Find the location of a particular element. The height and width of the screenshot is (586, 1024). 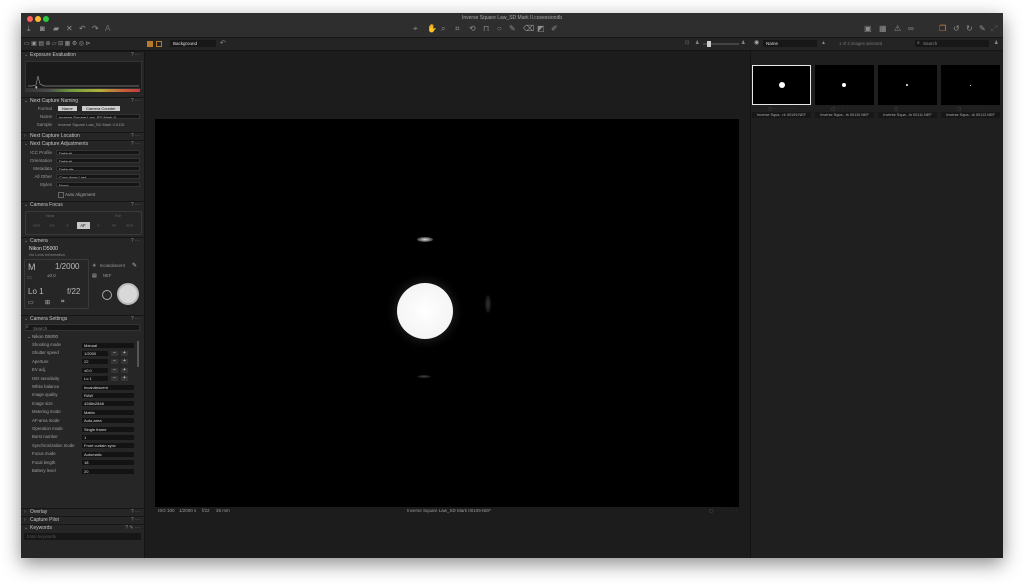

settings-search-input: Search is located at coordinates (82, 327).